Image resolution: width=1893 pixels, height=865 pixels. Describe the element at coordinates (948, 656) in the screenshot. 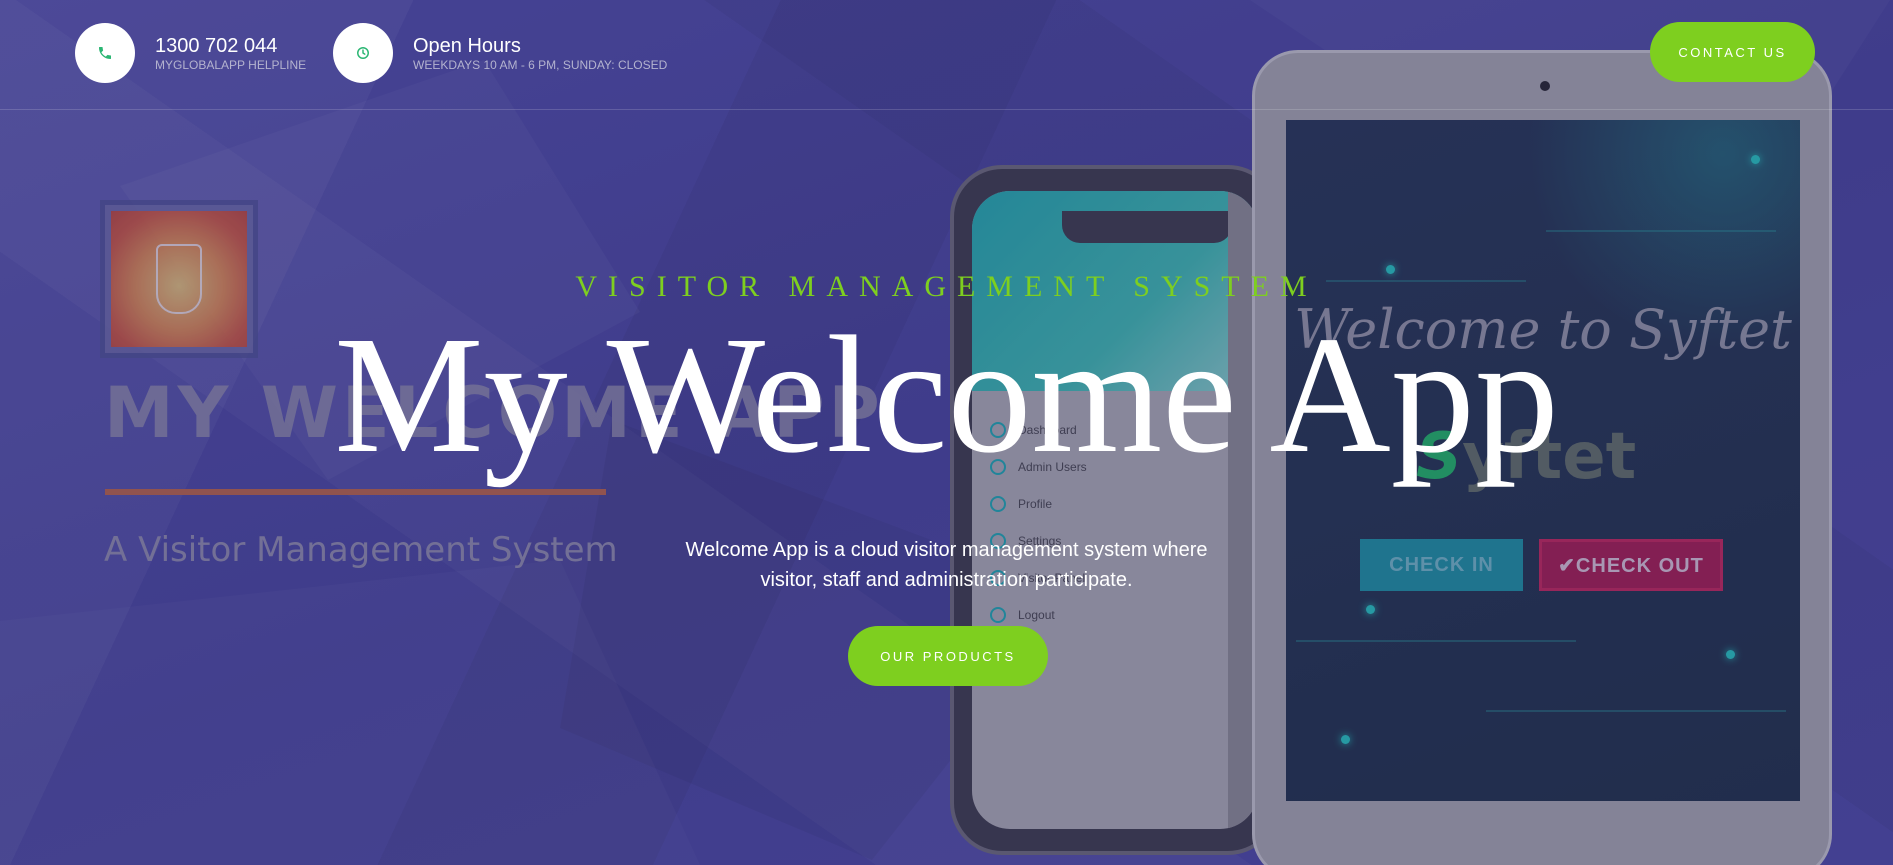

I see `our-products-button: OUR PRODUCTS` at that location.